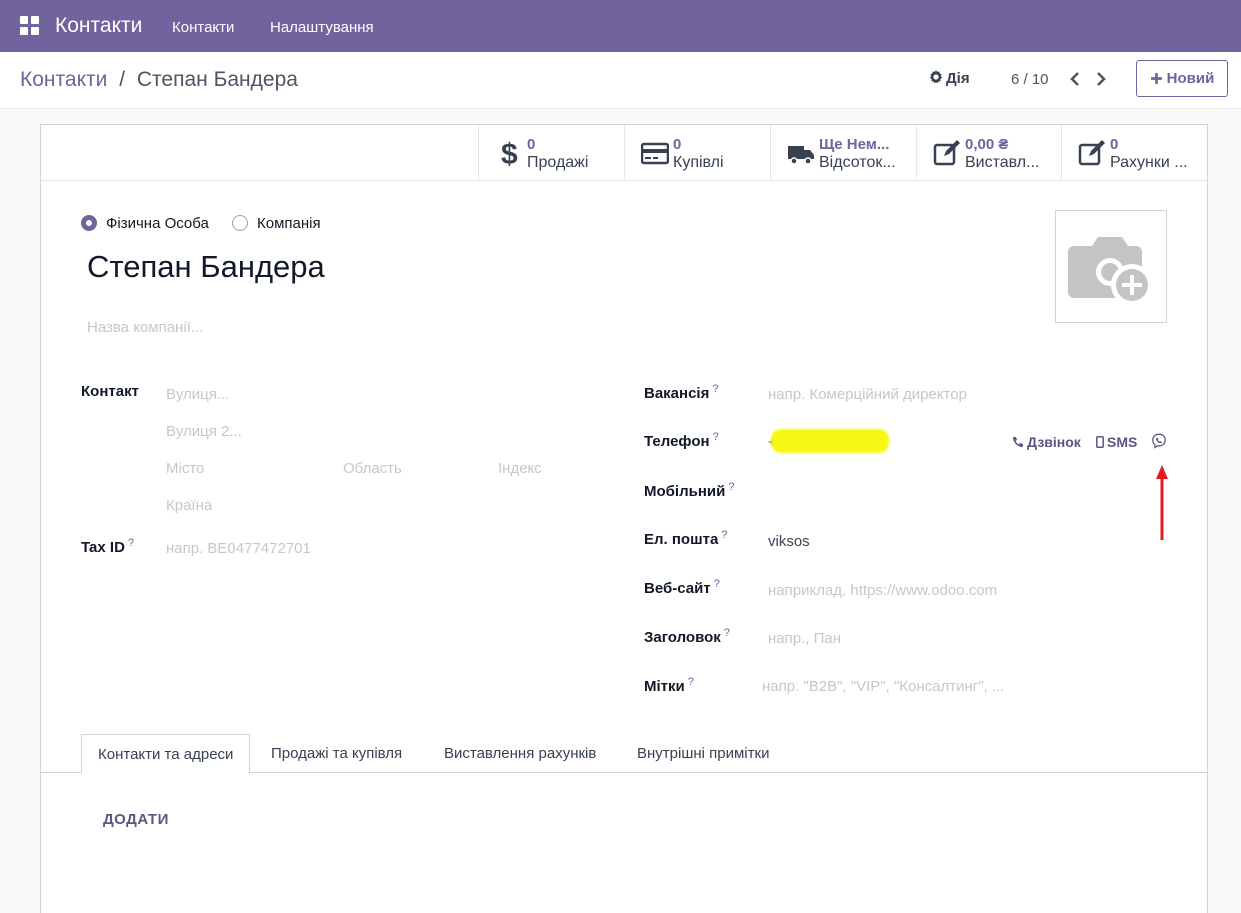 Image resolution: width=1241 pixels, height=913 pixels. I want to click on taxid-input: напр. BE0477472701, so click(238, 548).